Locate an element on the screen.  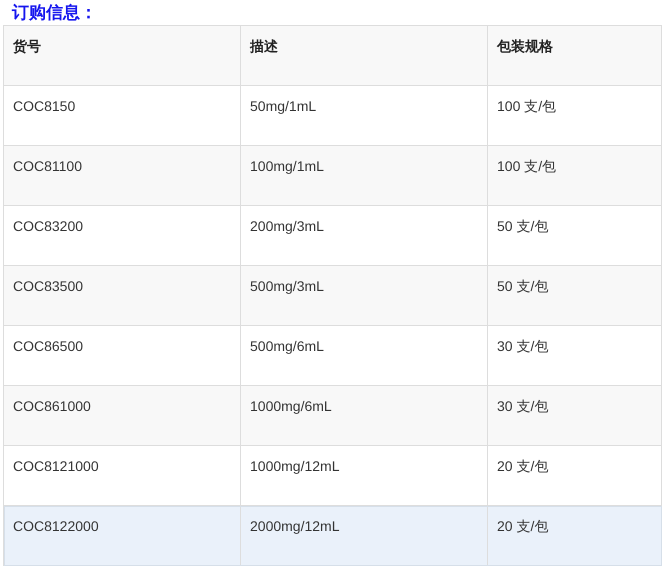
table-row: COC81100 100mg/1mL 100 支/包 is located at coordinates (333, 176).